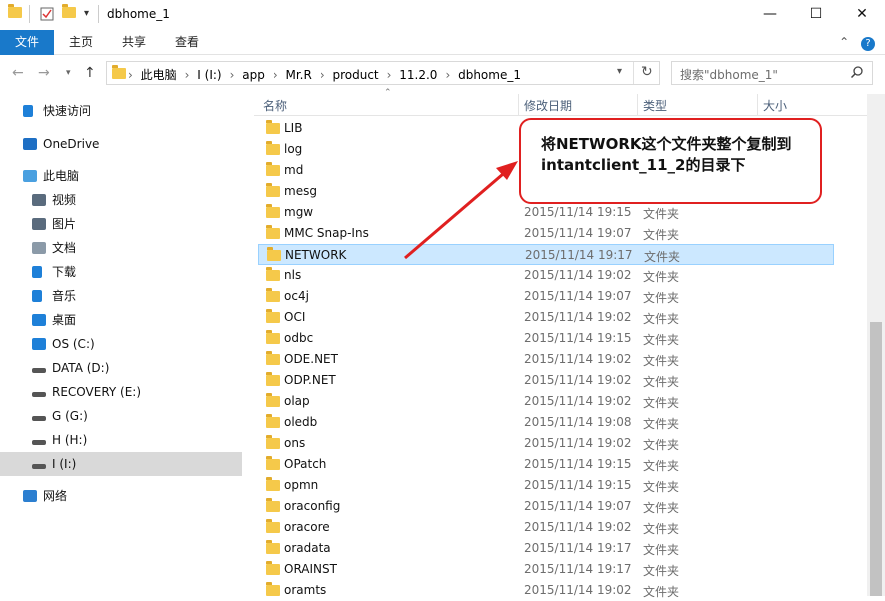 This screenshot has height=601, width=885. What do you see at coordinates (293, 128) in the screenshot?
I see `file-name: LIB` at bounding box center [293, 128].